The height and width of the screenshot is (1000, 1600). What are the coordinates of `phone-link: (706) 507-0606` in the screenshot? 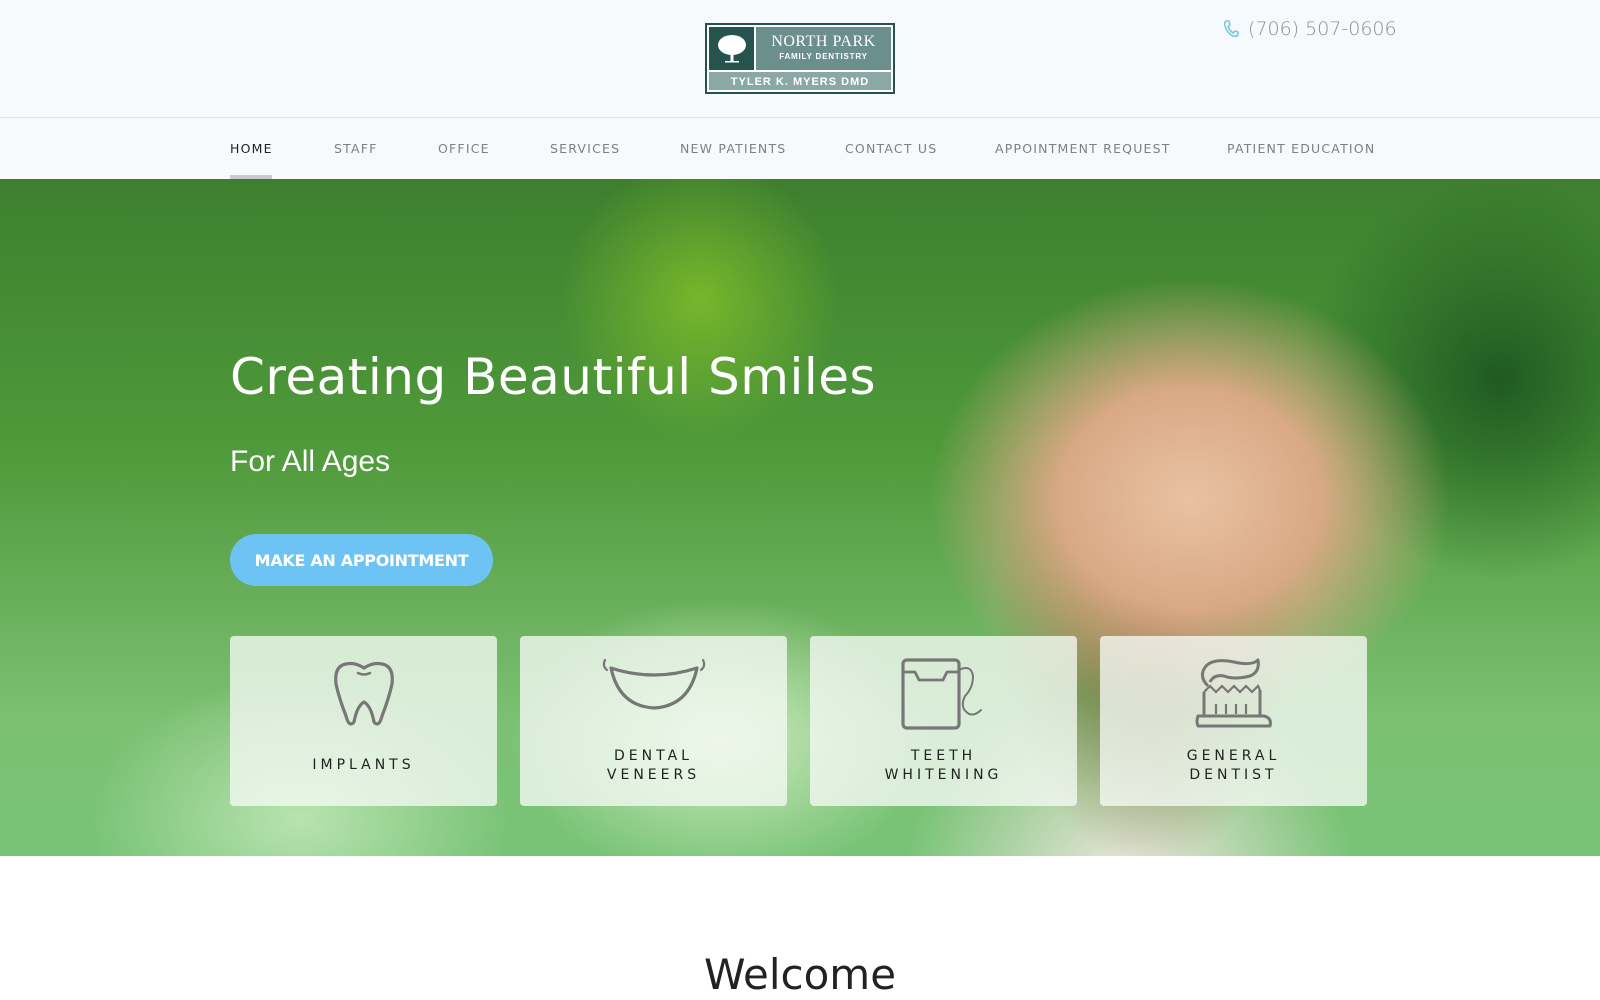 It's located at (1309, 29).